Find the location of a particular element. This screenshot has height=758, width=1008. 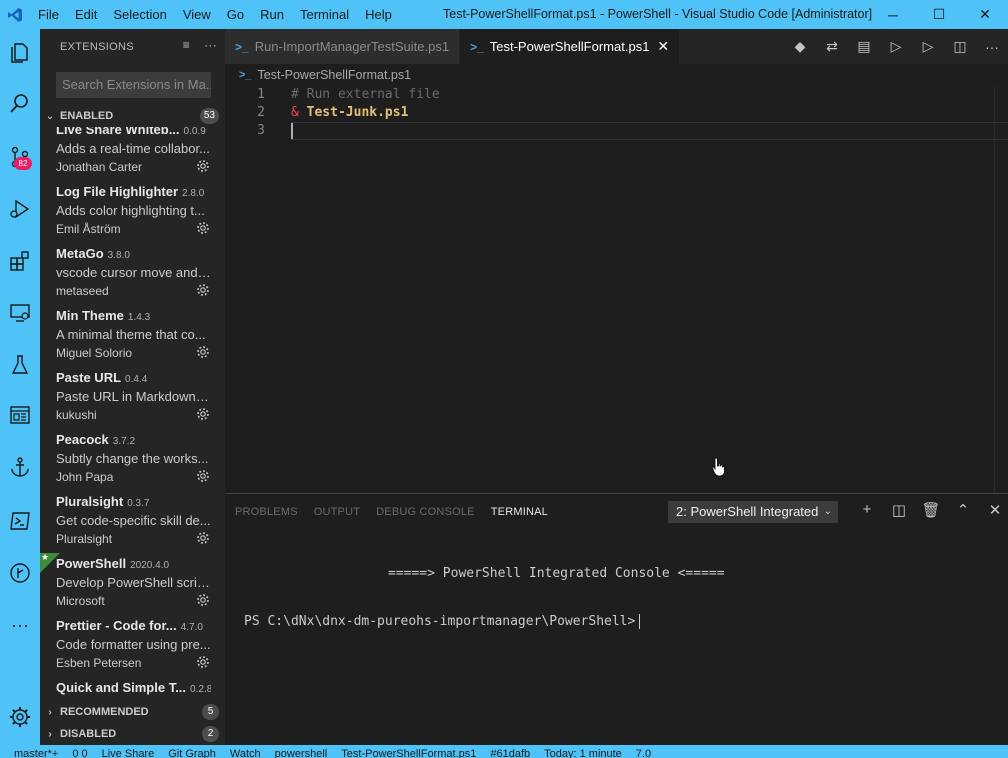

tab-output: OUTPUT is located at coordinates (337, 512).